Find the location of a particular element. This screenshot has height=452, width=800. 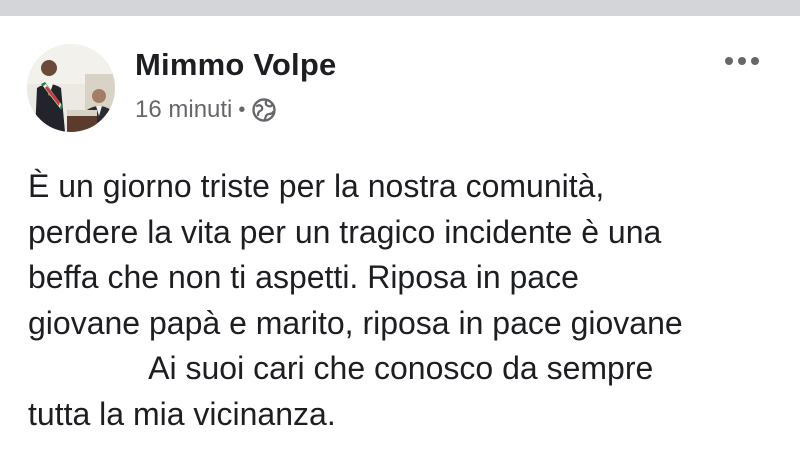

redacted-name is located at coordinates (84, 370).